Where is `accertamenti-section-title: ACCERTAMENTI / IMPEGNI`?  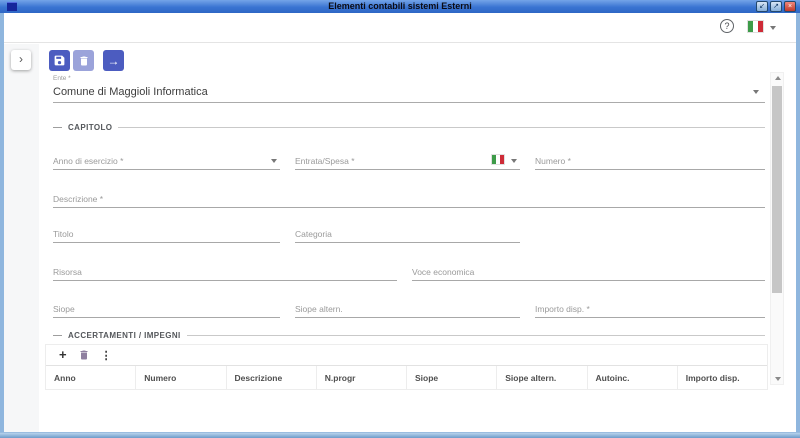 accertamenti-section-title: ACCERTAMENTI / IMPEGNI is located at coordinates (124, 335).